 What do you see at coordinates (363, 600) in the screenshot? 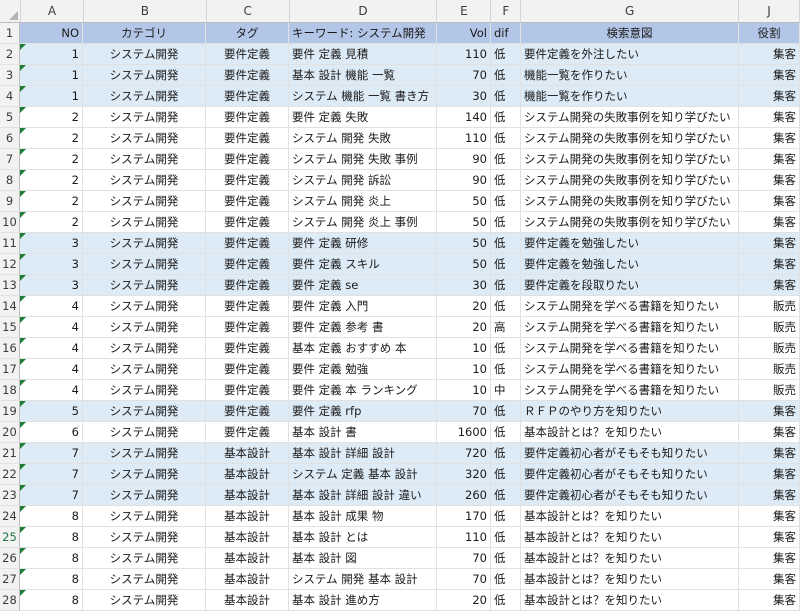
I see `cell-keyword: 基本 設計 進め方` at bounding box center [363, 600].